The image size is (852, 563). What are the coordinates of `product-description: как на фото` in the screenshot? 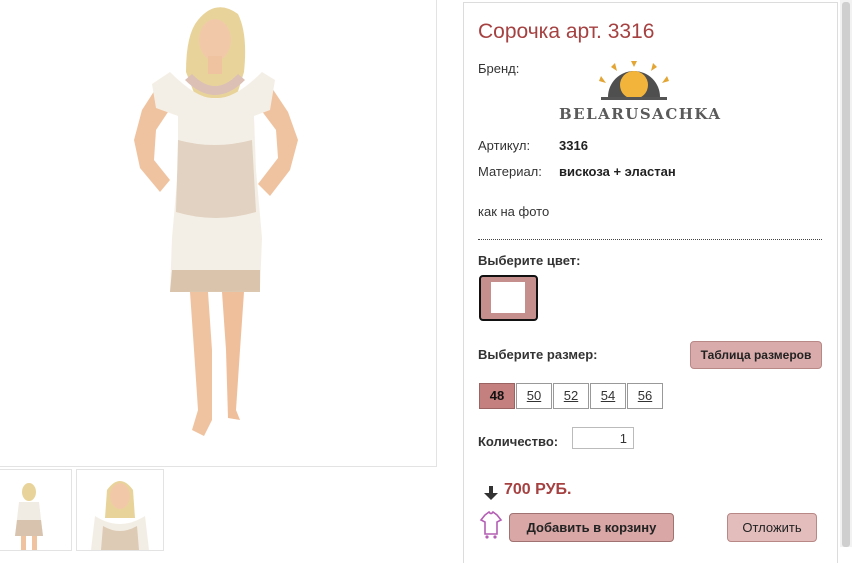 It's located at (514, 211).